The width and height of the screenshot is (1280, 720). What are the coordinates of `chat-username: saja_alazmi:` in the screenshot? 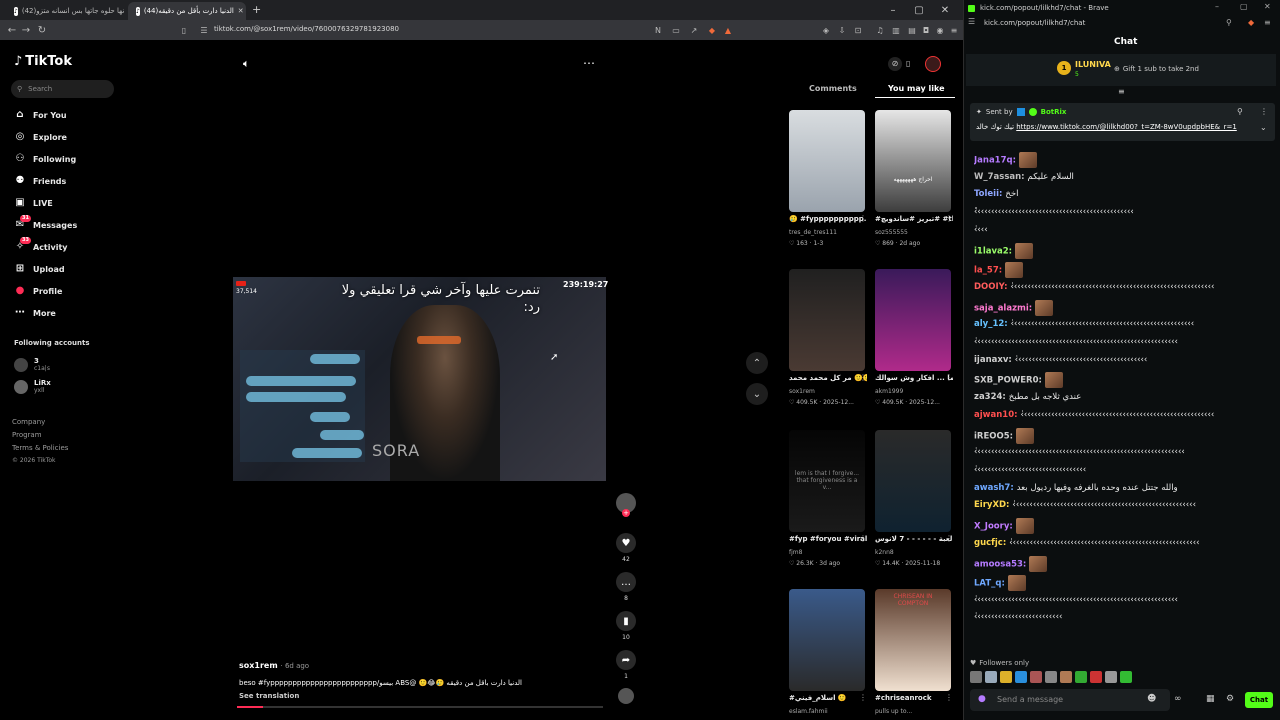 It's located at (1004, 308).